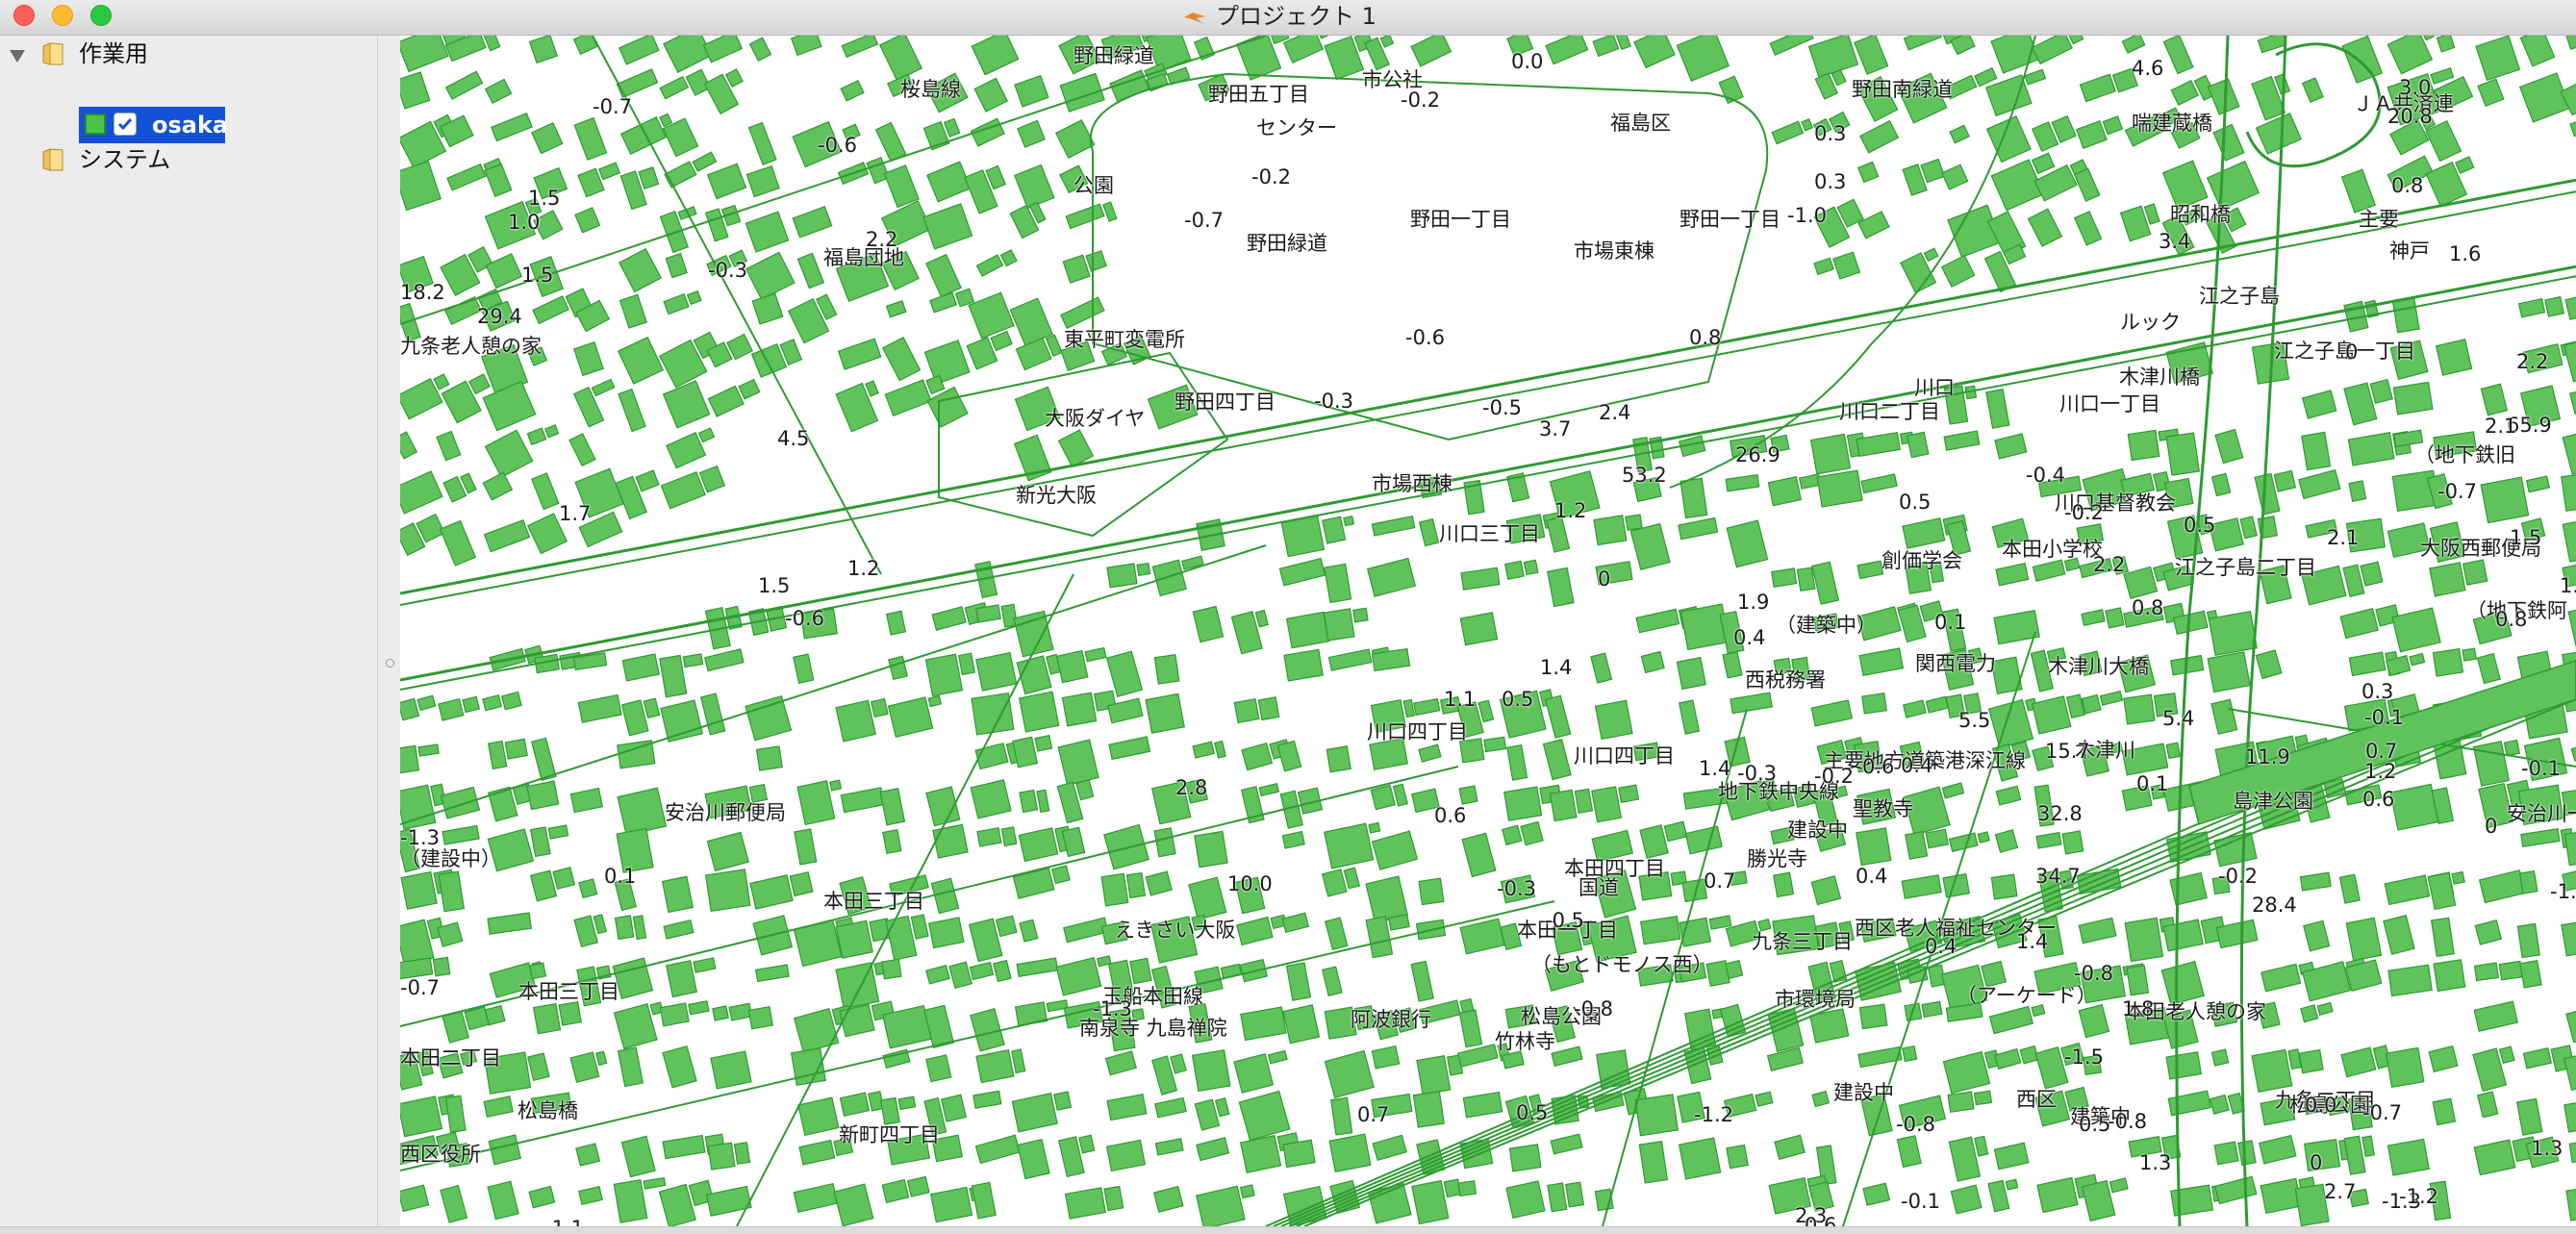 This screenshot has width=2576, height=1234. I want to click on map-place-label: 主要, so click(2379, 219).